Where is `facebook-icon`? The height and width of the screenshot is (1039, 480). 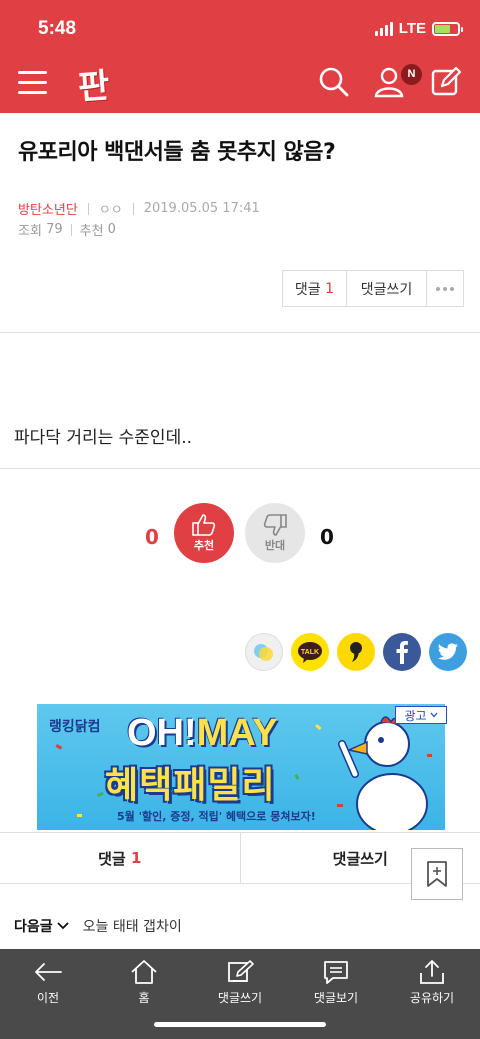 facebook-icon is located at coordinates (402, 652).